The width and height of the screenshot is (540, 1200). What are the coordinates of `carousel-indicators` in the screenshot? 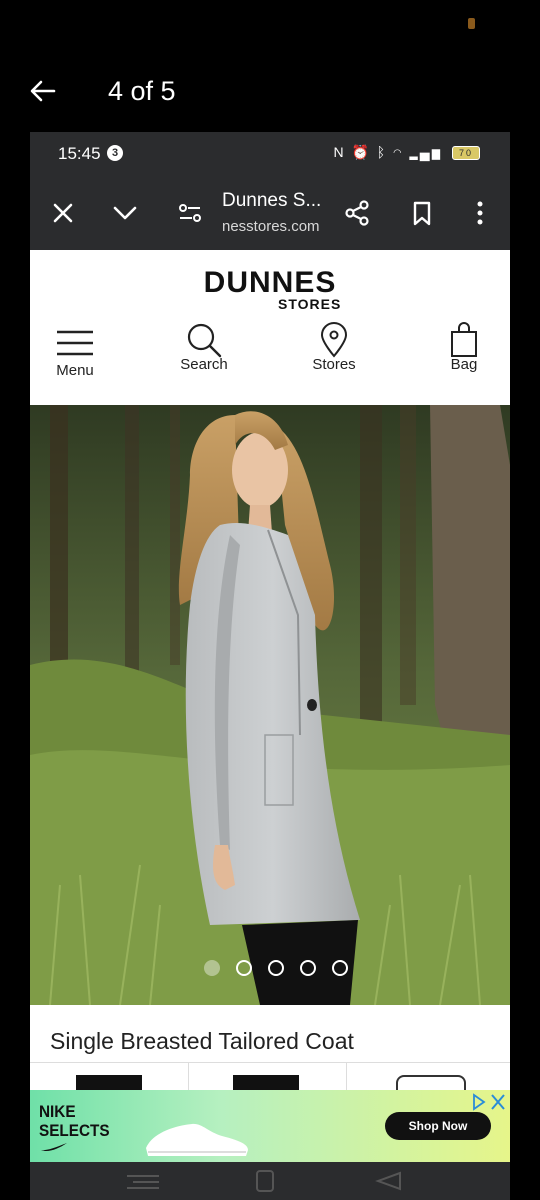 It's located at (284, 970).